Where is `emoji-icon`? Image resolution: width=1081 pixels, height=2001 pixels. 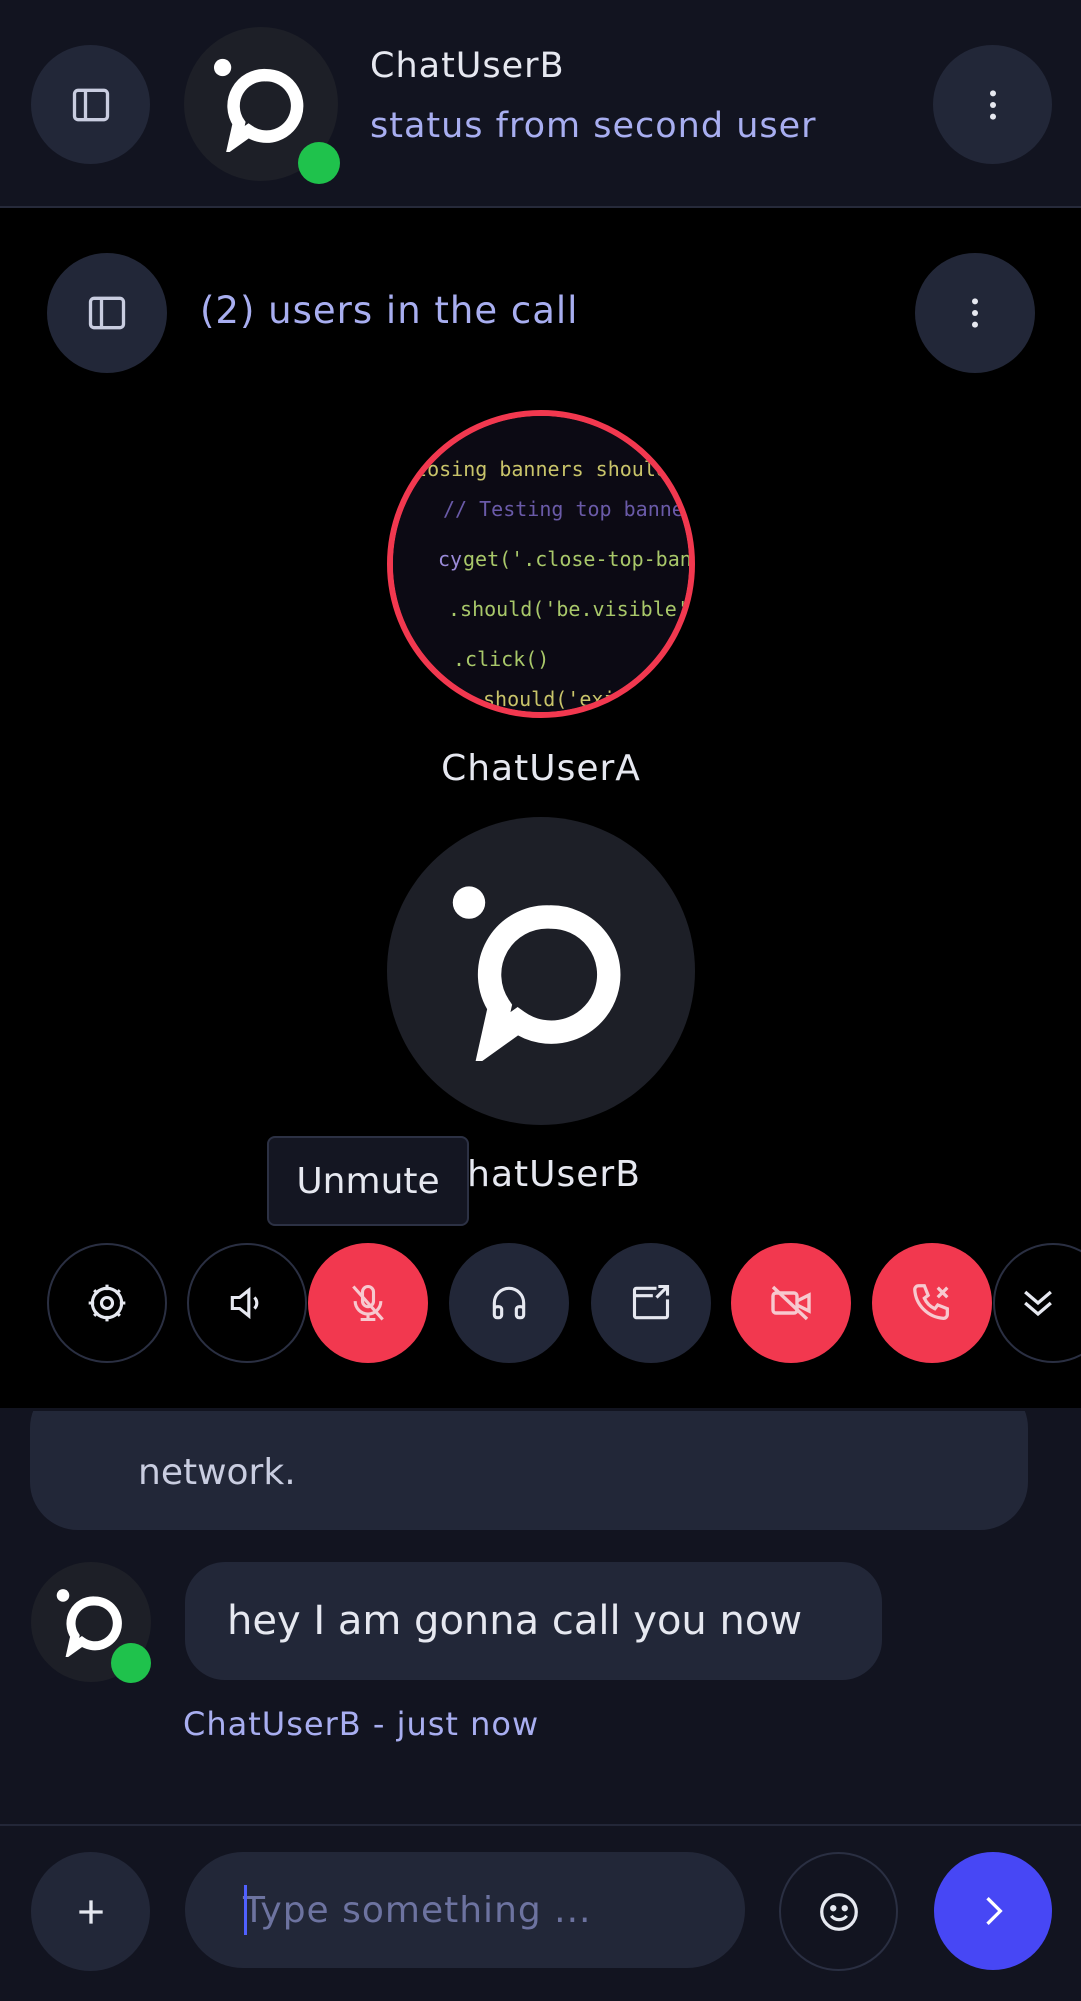 emoji-icon is located at coordinates (839, 1912).